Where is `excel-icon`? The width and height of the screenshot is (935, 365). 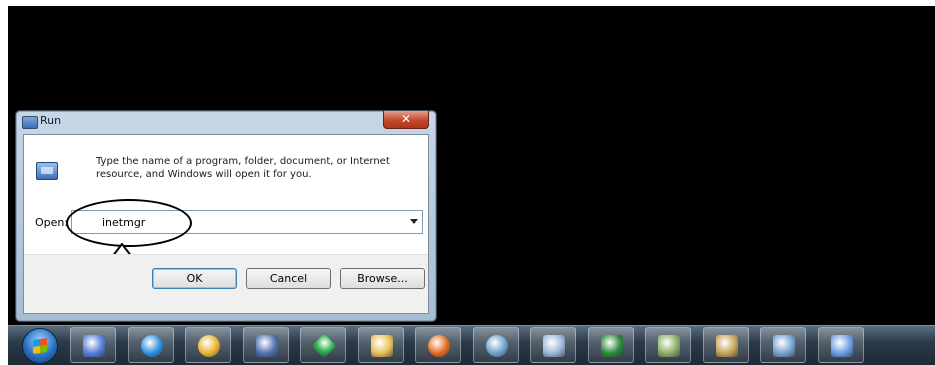
excel-icon is located at coordinates (611, 346).